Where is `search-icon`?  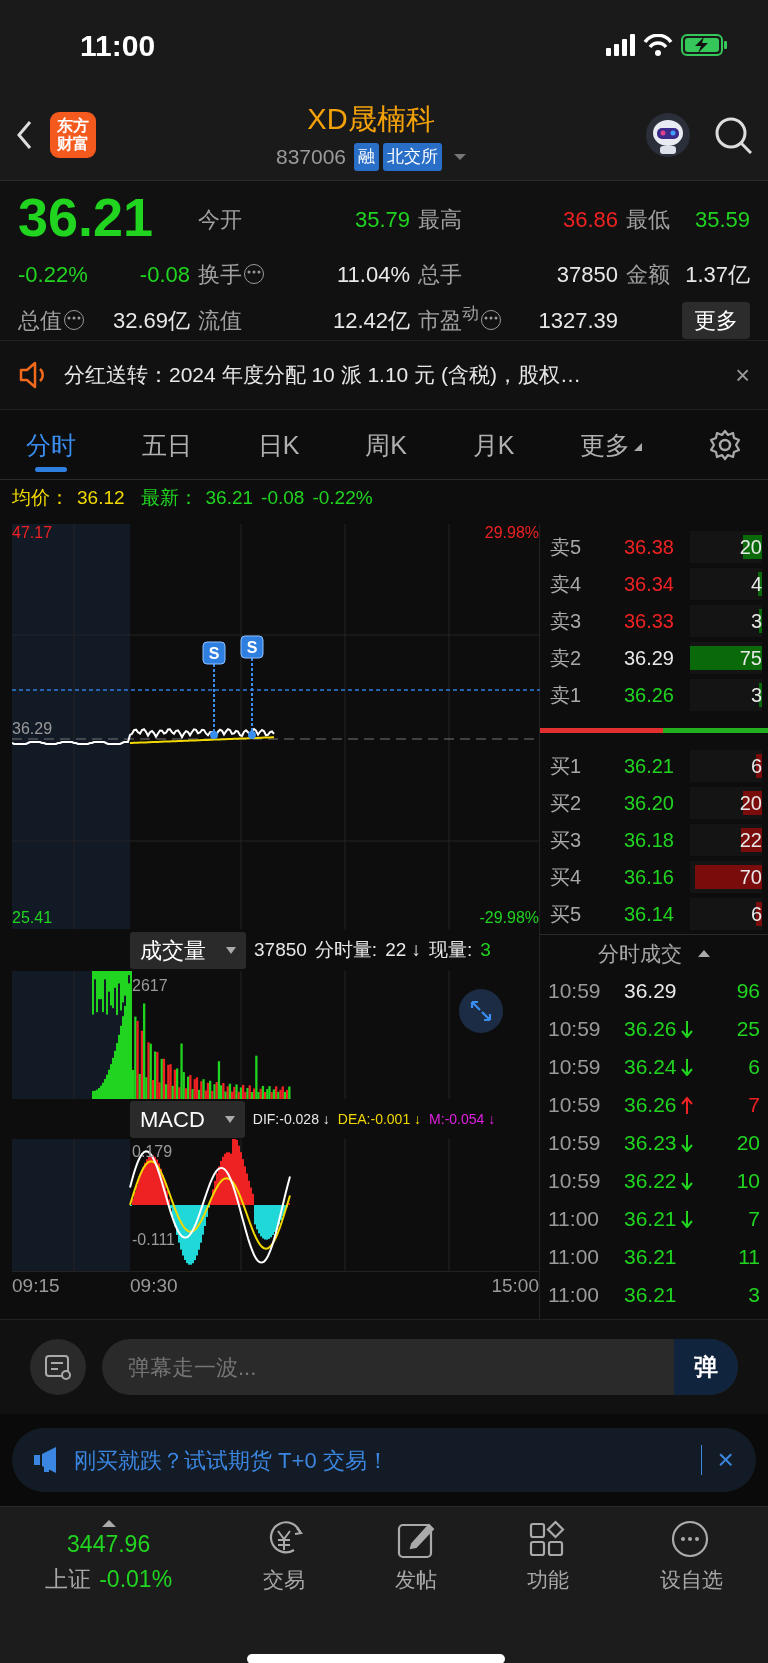
search-icon is located at coordinates (733, 135).